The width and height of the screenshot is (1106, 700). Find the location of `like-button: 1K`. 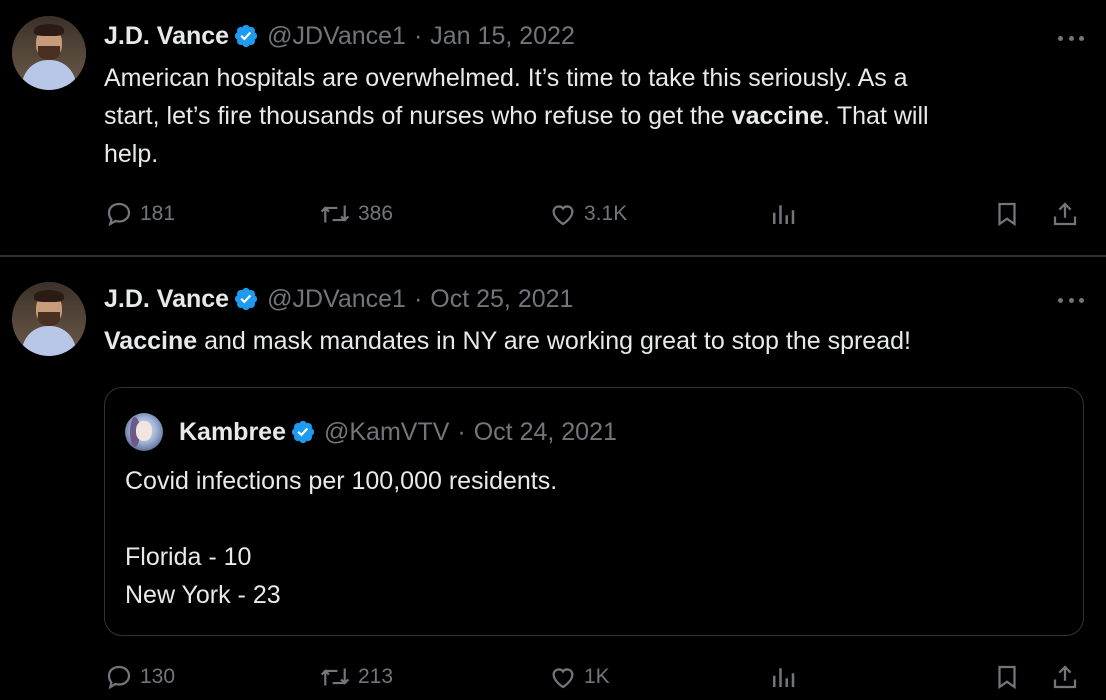

like-button: 1K is located at coordinates (579, 677).